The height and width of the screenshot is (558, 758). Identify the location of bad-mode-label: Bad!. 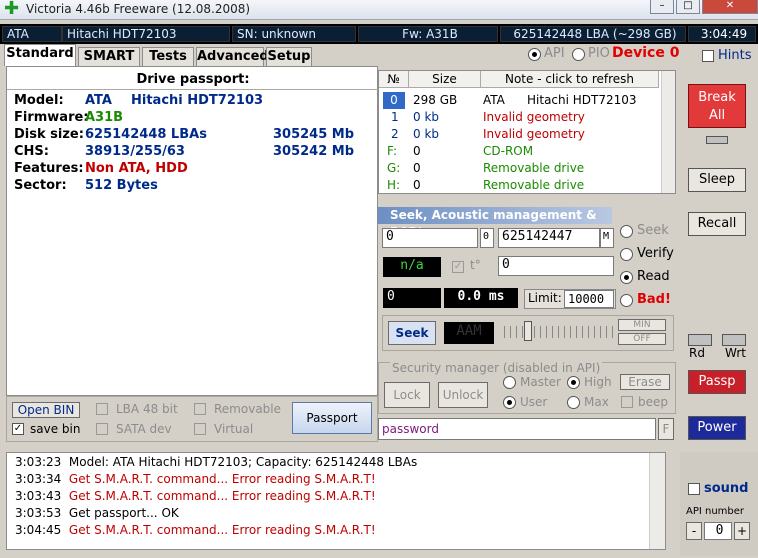
(654, 299).